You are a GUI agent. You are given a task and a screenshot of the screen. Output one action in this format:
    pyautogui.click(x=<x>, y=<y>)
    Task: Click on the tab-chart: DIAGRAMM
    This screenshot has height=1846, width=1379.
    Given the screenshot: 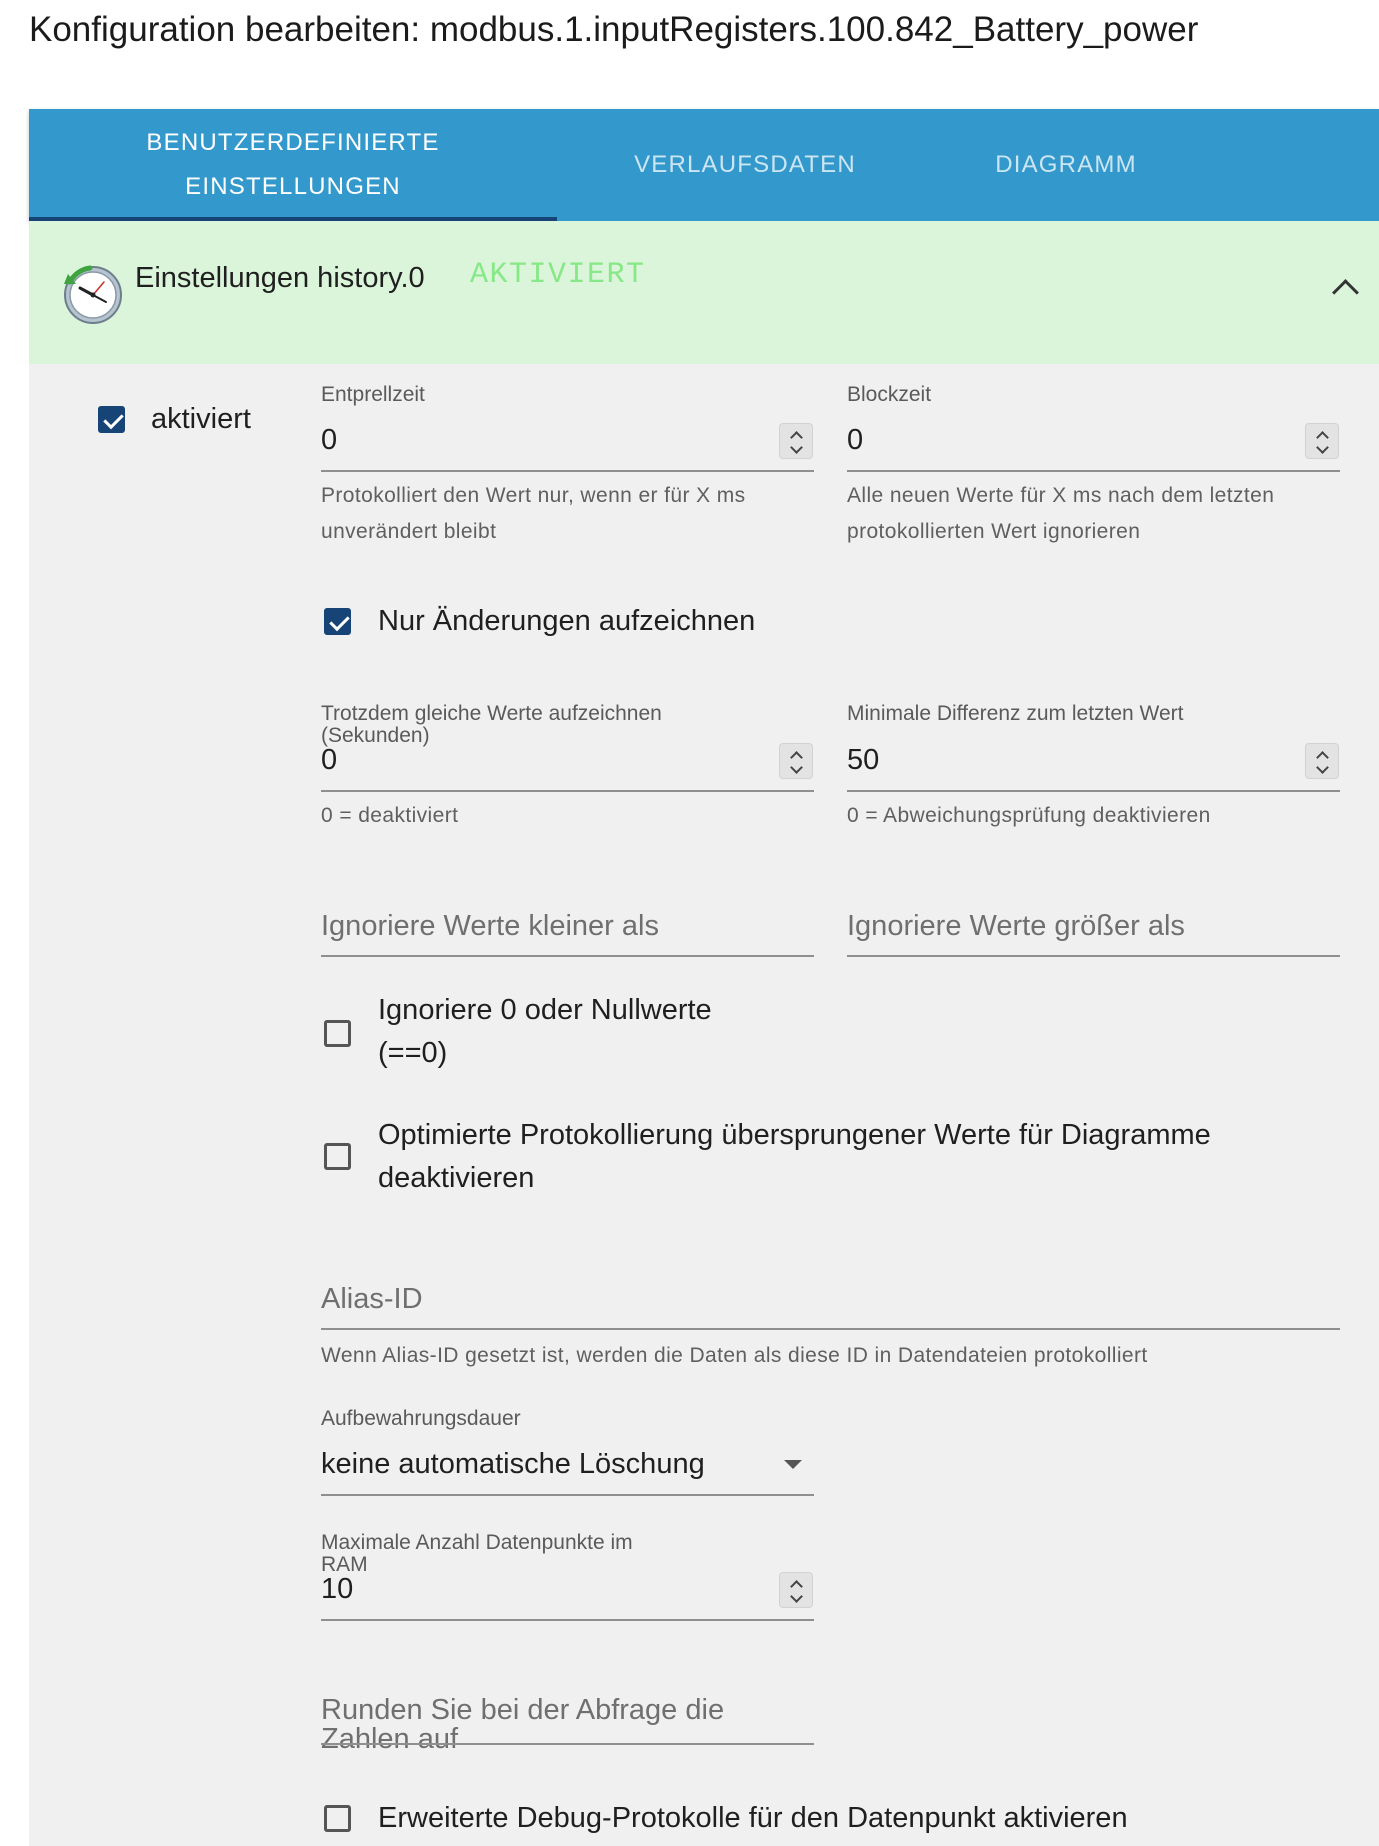 What is the action you would take?
    pyautogui.click(x=1066, y=165)
    